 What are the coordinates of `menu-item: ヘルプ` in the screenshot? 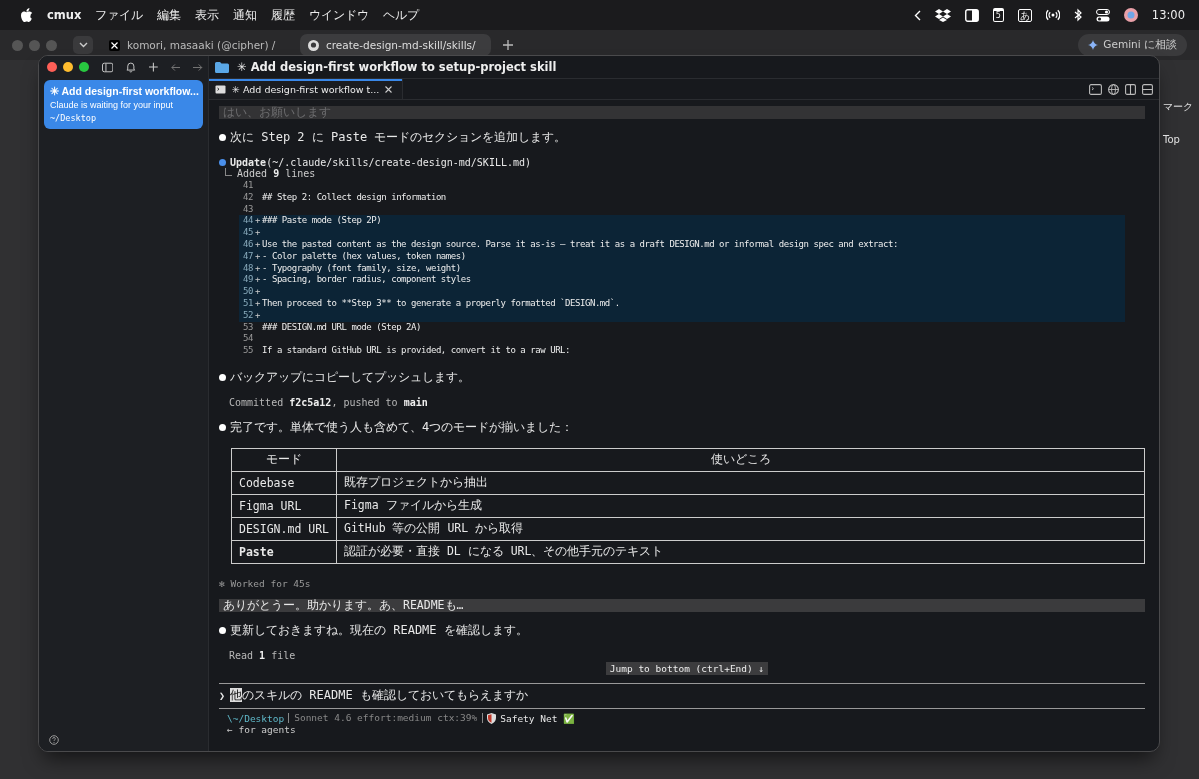 It's located at (401, 15).